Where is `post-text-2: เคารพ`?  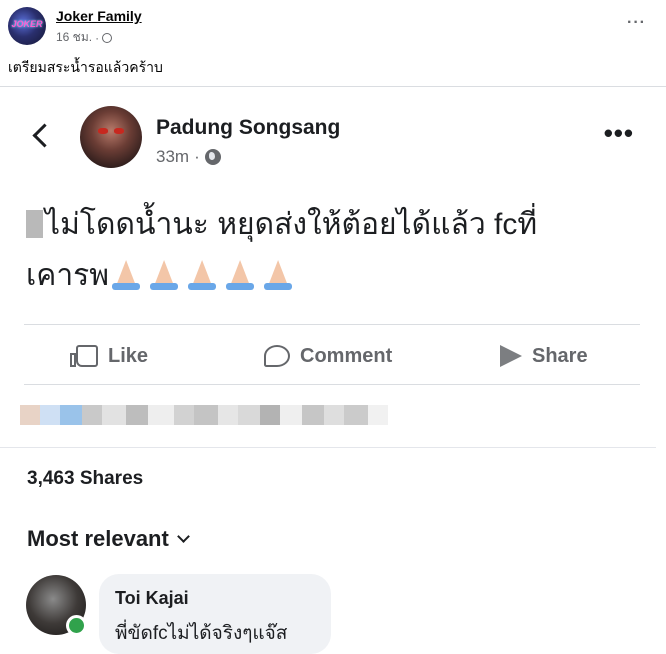 post-text-2: เคารพ is located at coordinates (68, 275).